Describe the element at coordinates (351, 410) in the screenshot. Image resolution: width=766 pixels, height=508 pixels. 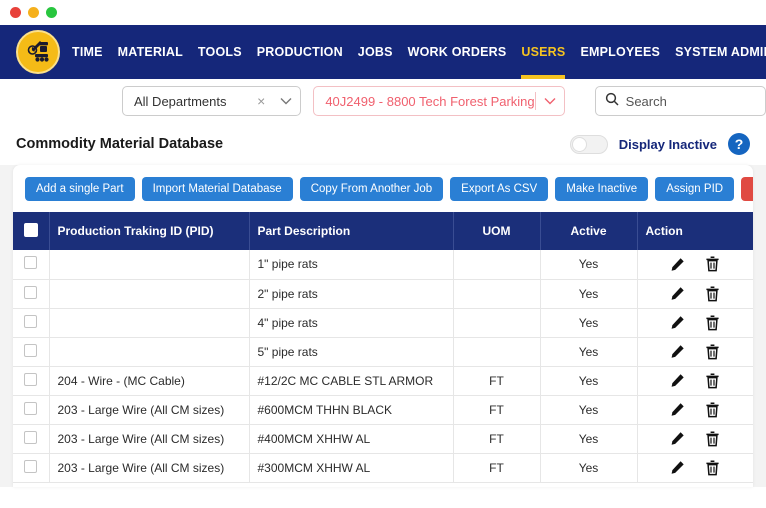
I see `cell-description: #600MCM THHN BLACK` at that location.